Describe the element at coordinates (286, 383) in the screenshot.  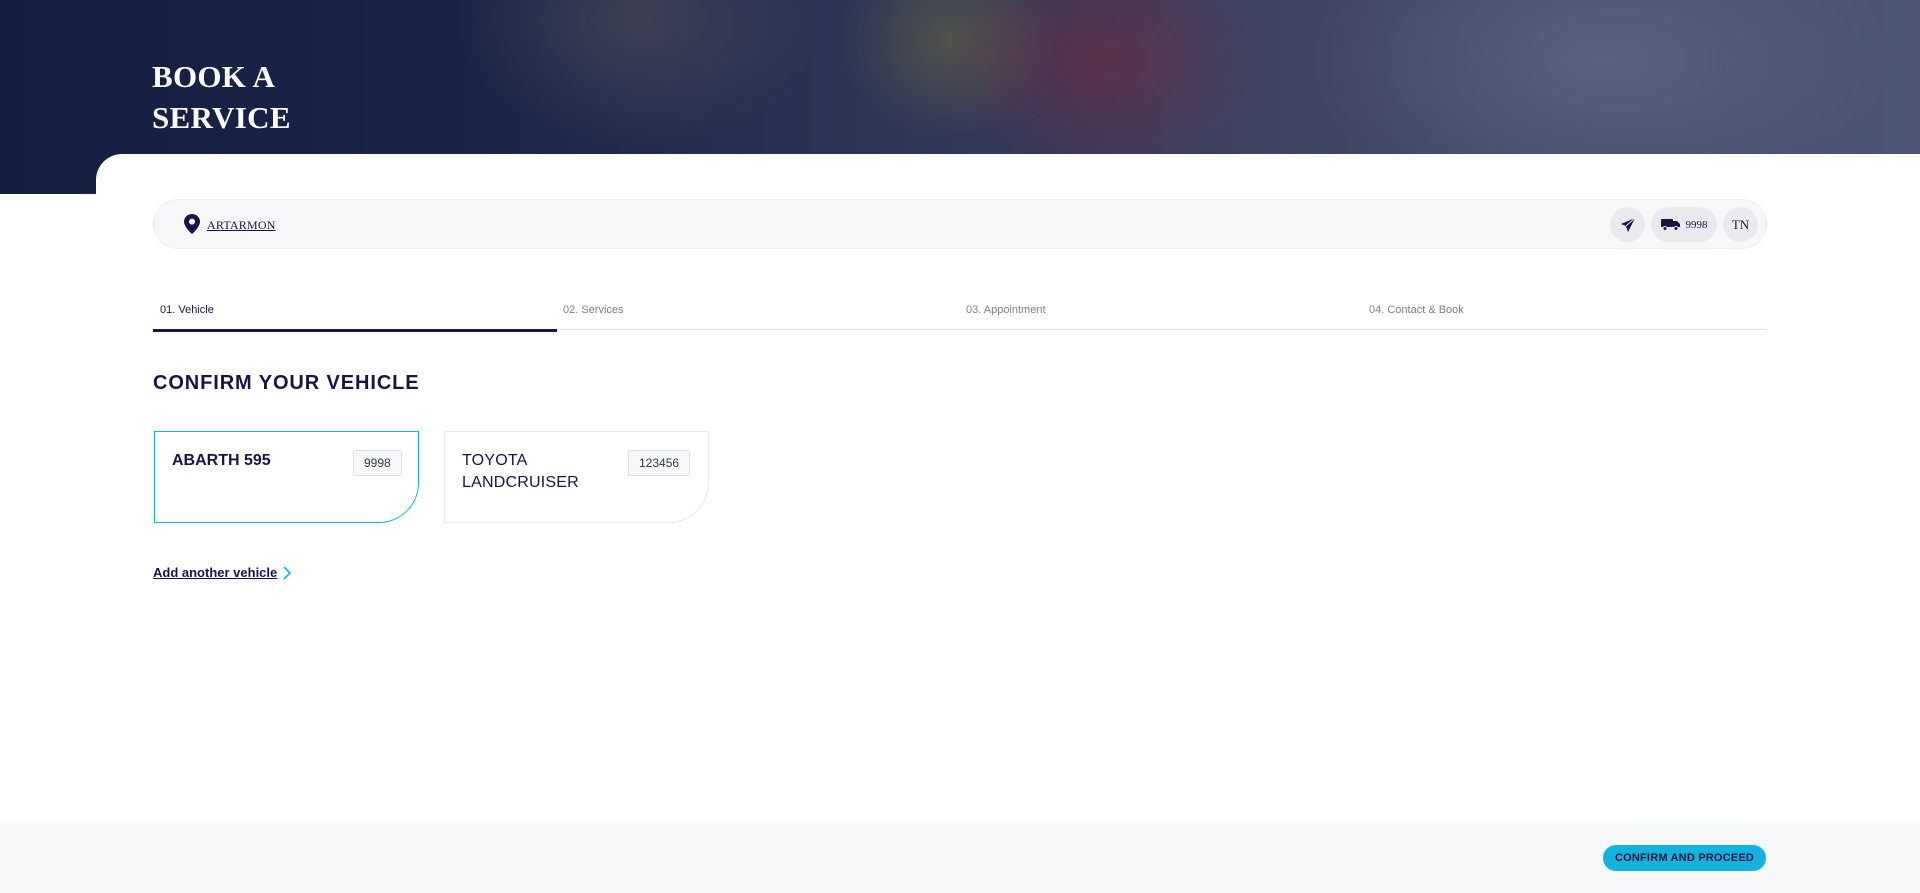
I see `section-title: CONFIRM YOUR VEHICLE` at that location.